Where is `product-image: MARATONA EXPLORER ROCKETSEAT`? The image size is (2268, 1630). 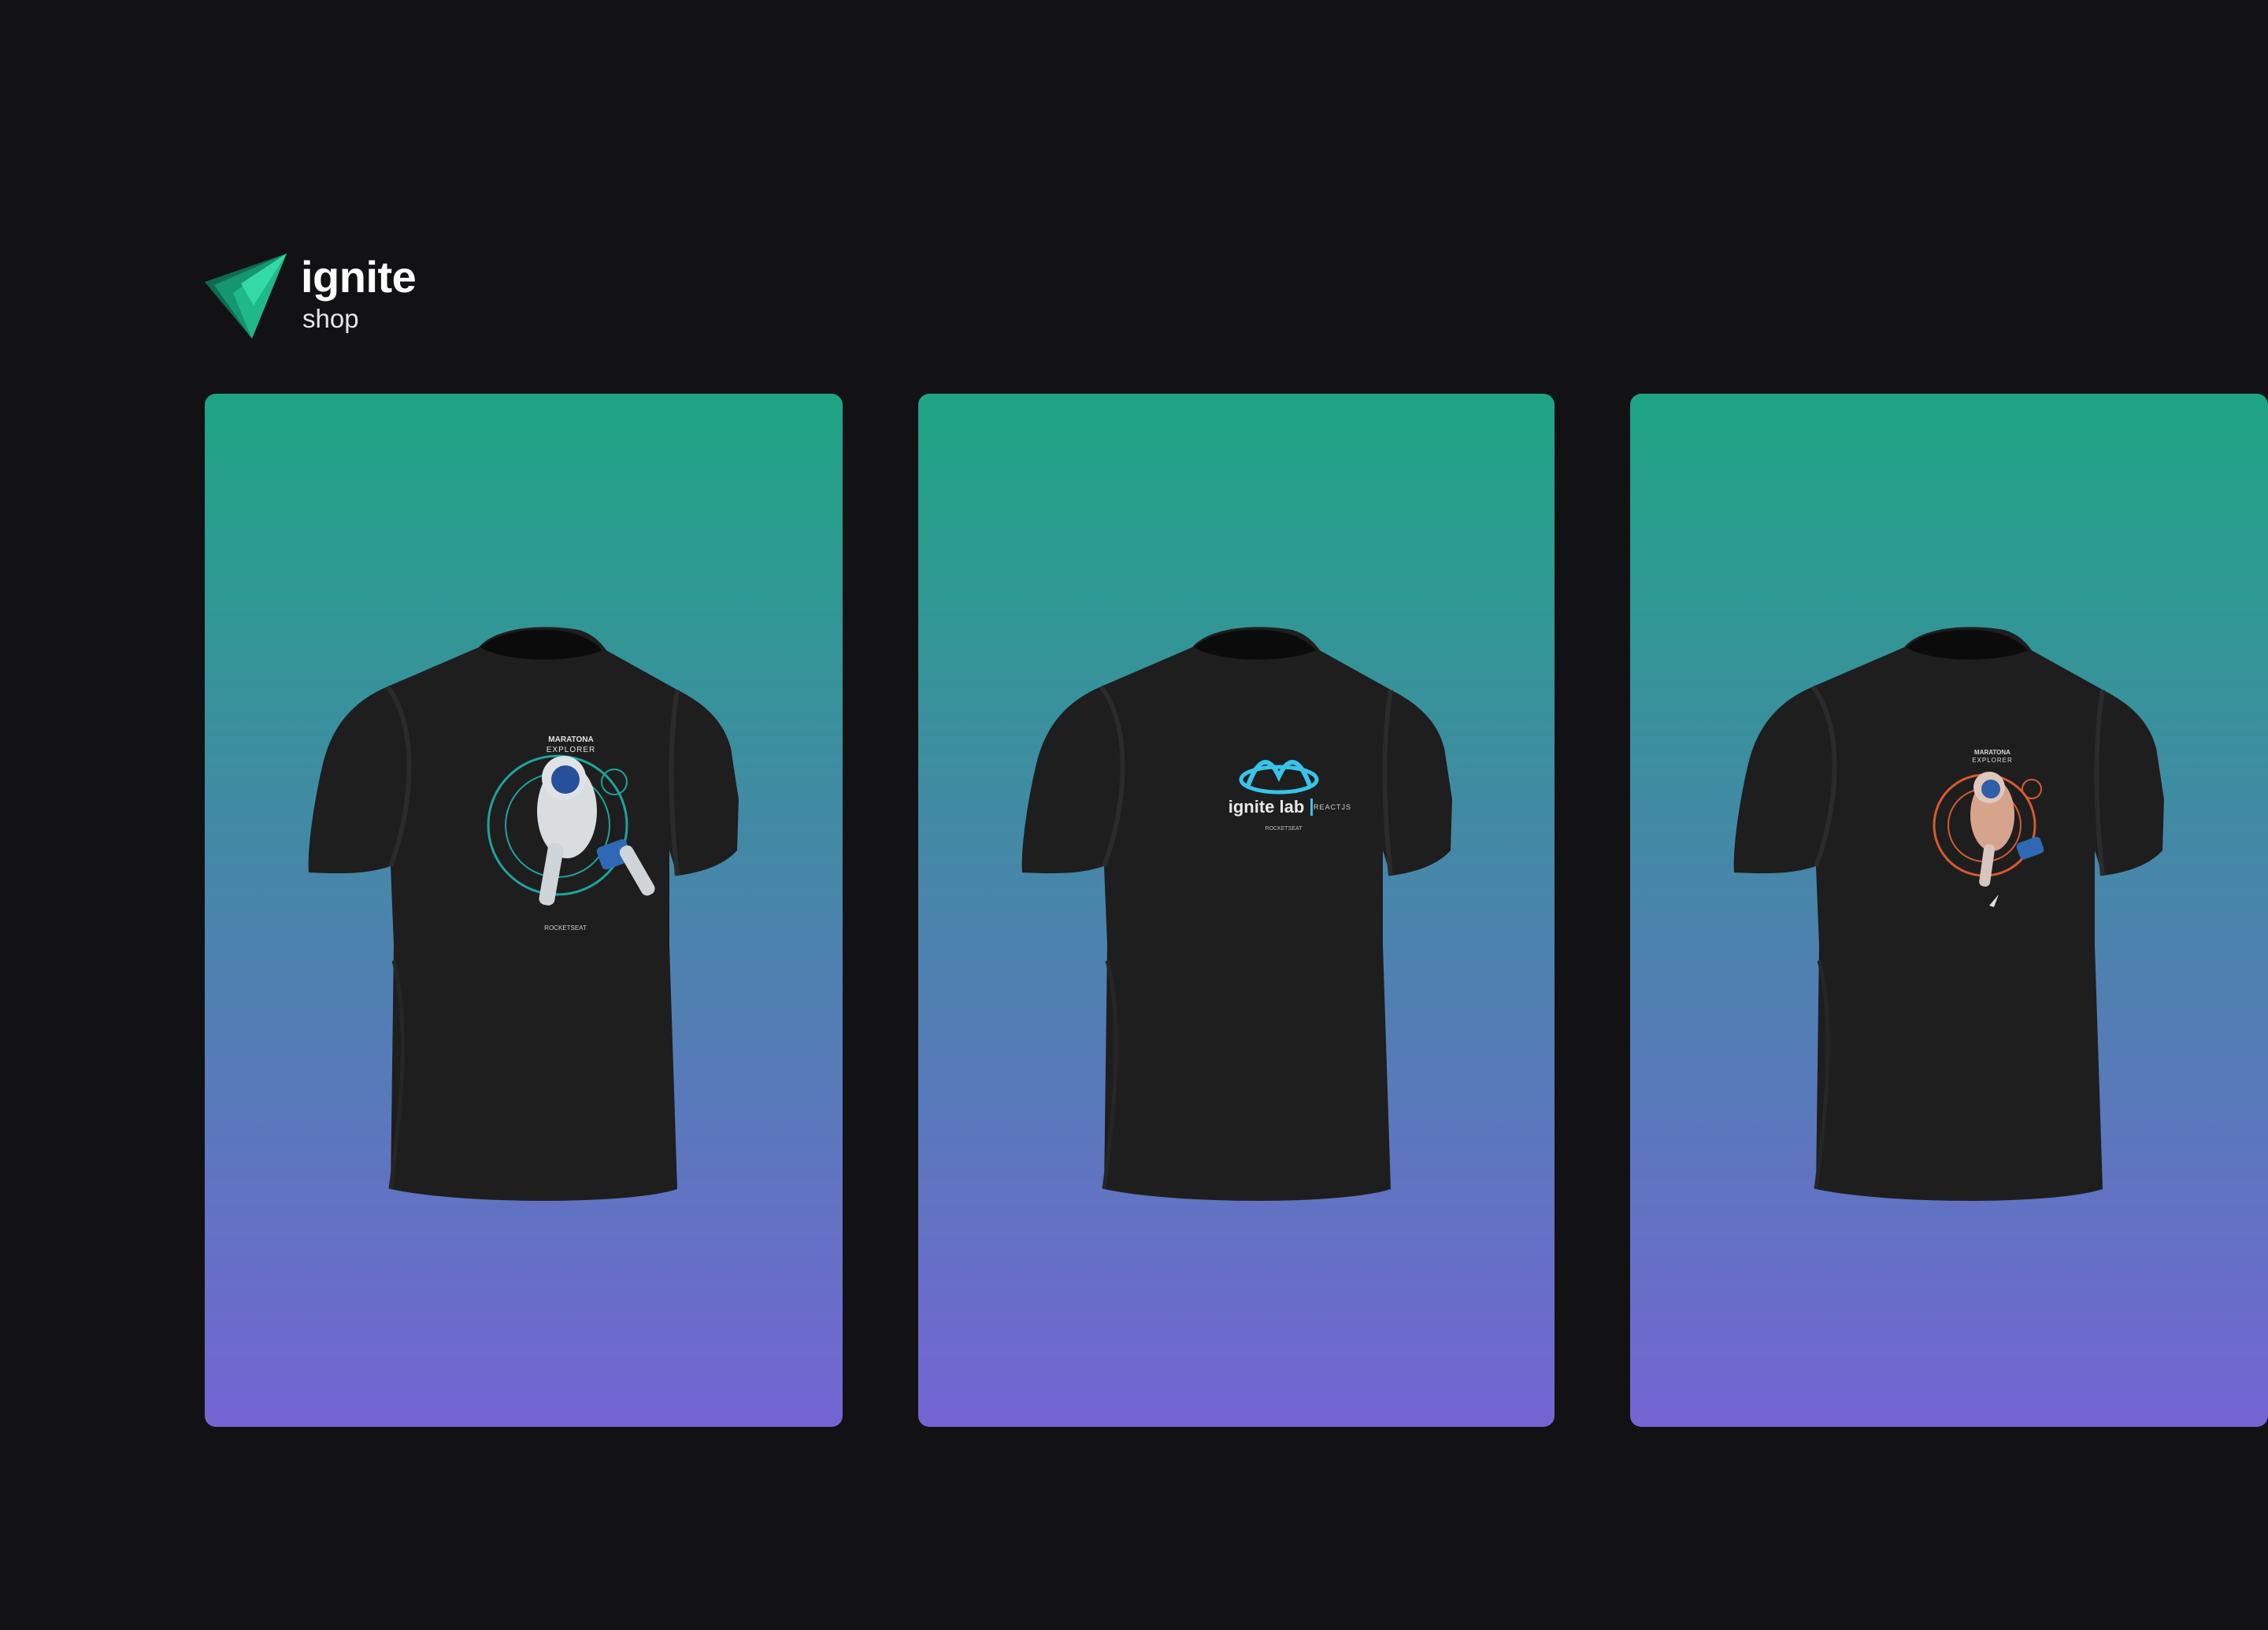 product-image: MARATONA EXPLORER ROCKETSEAT is located at coordinates (523, 914).